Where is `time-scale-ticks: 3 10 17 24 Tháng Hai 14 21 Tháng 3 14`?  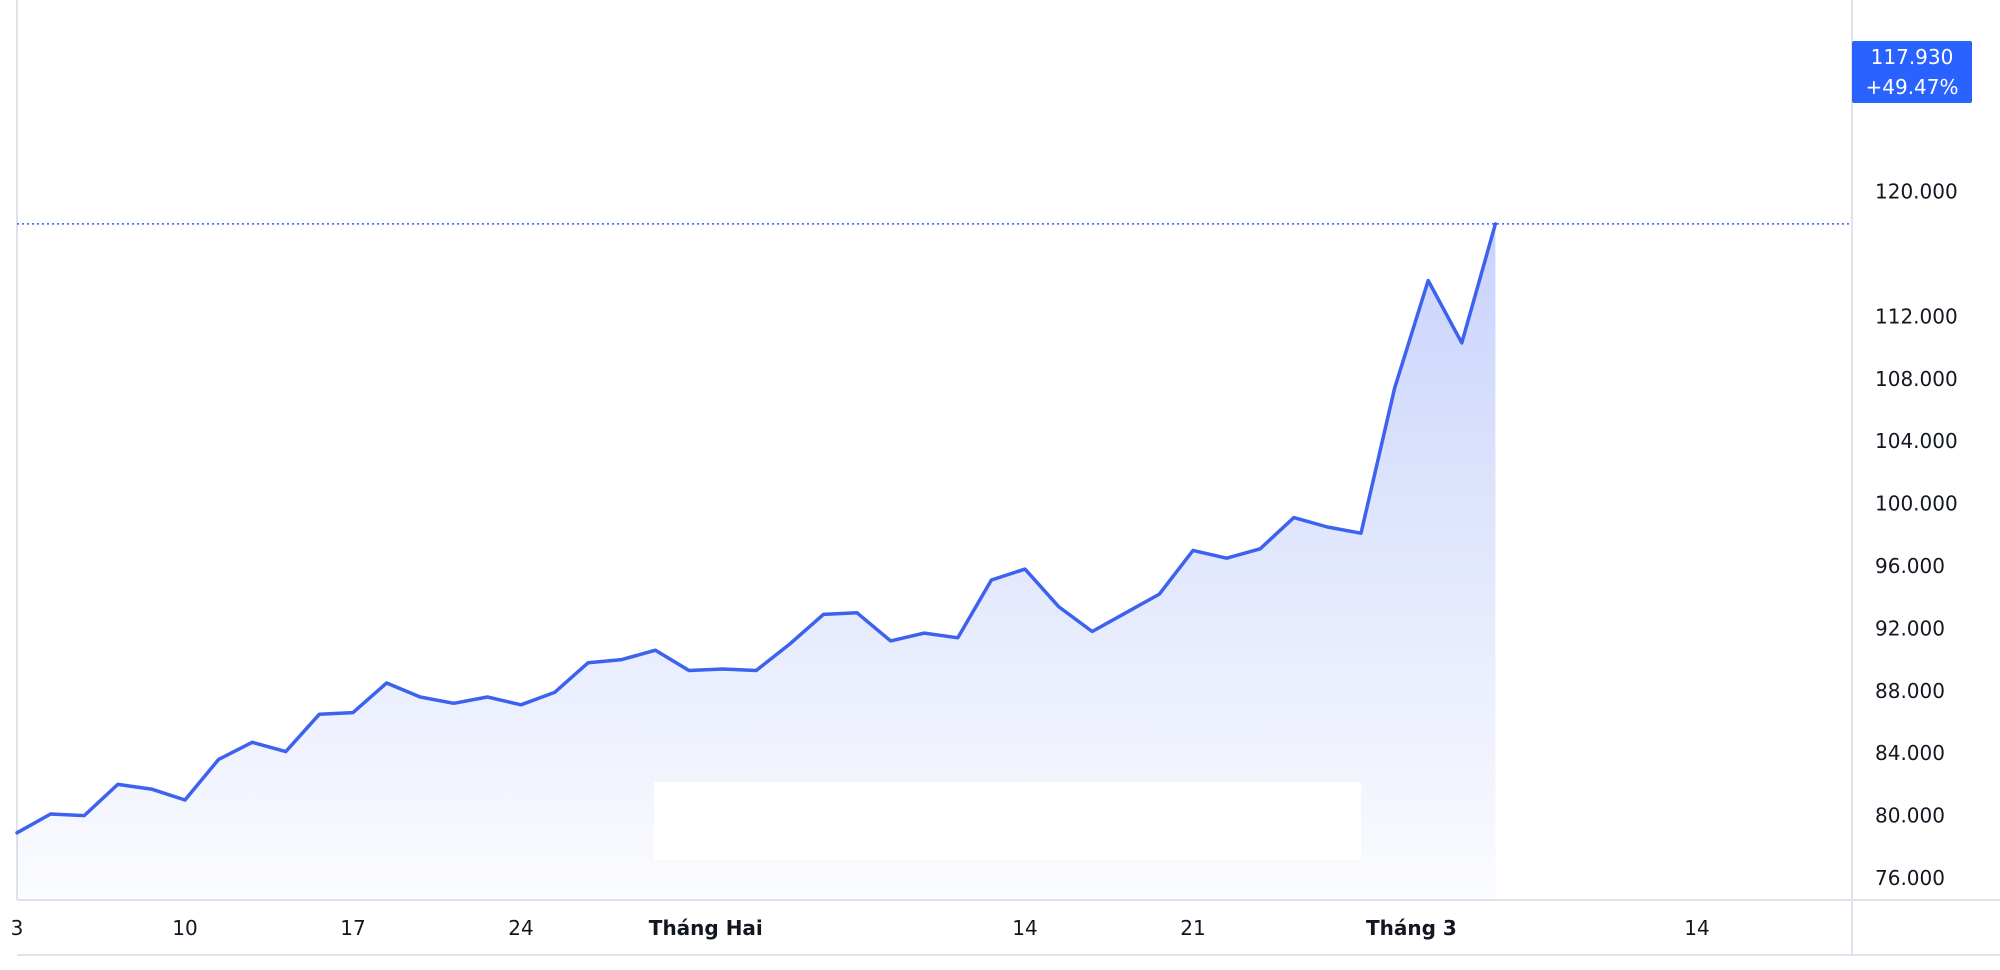 time-scale-ticks: 3 10 17 24 Tháng Hai 14 21 Tháng 3 14 is located at coordinates (860, 928).